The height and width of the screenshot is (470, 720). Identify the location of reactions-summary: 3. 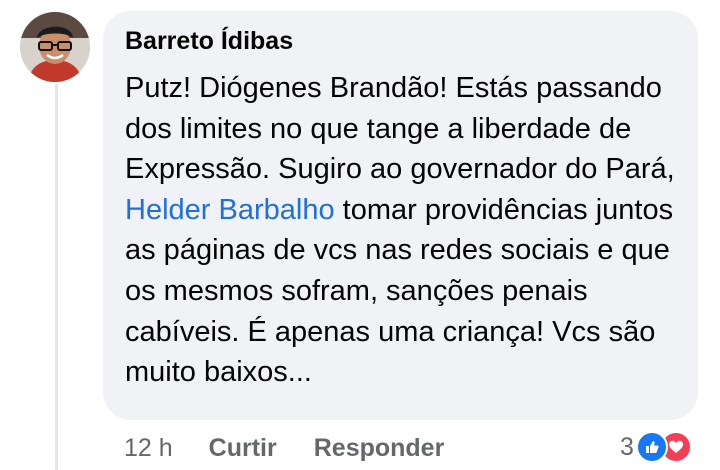
(656, 447).